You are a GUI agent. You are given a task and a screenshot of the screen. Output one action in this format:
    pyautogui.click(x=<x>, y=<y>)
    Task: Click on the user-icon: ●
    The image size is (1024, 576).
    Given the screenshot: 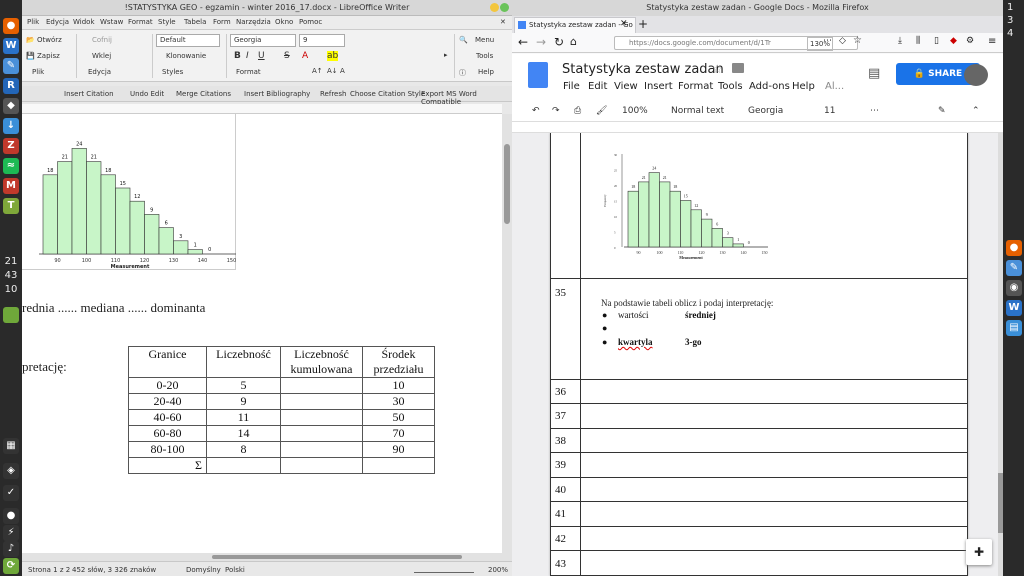 What is the action you would take?
    pyautogui.click(x=11, y=516)
    